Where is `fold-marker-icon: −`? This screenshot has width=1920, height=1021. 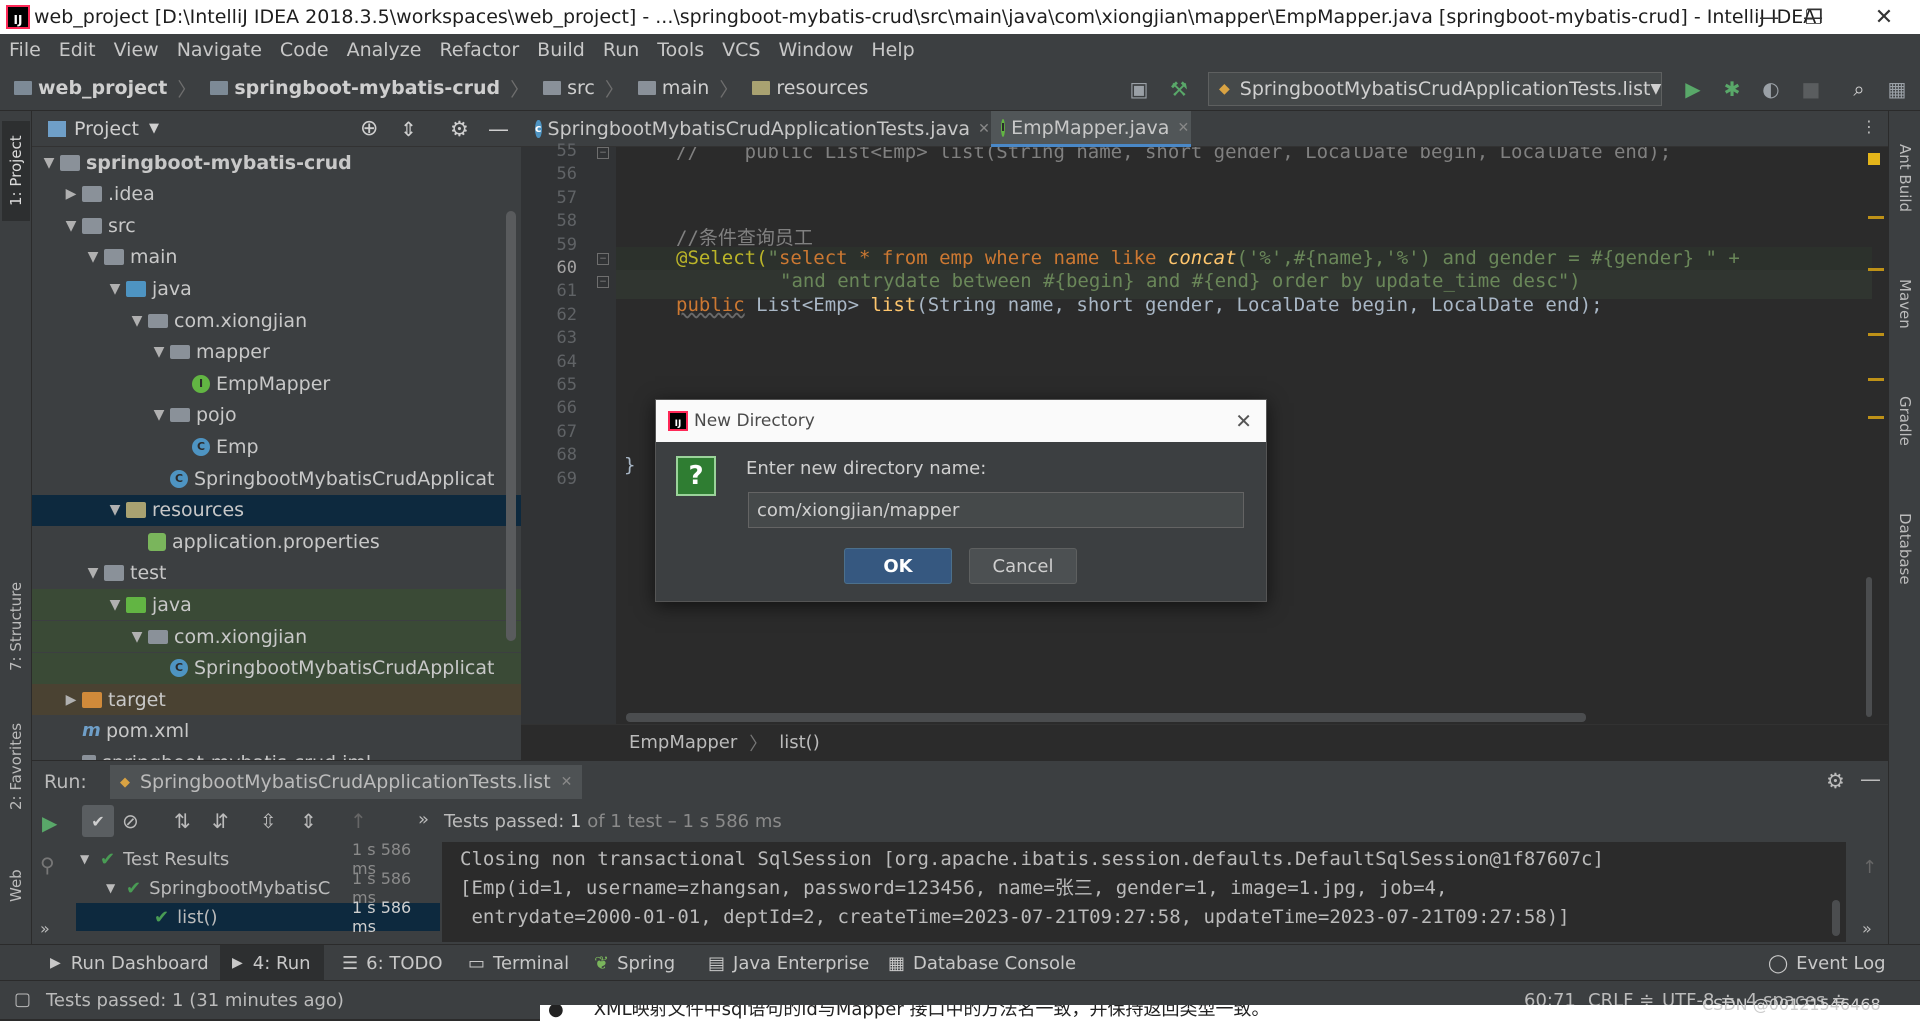
fold-marker-icon: − is located at coordinates (603, 282).